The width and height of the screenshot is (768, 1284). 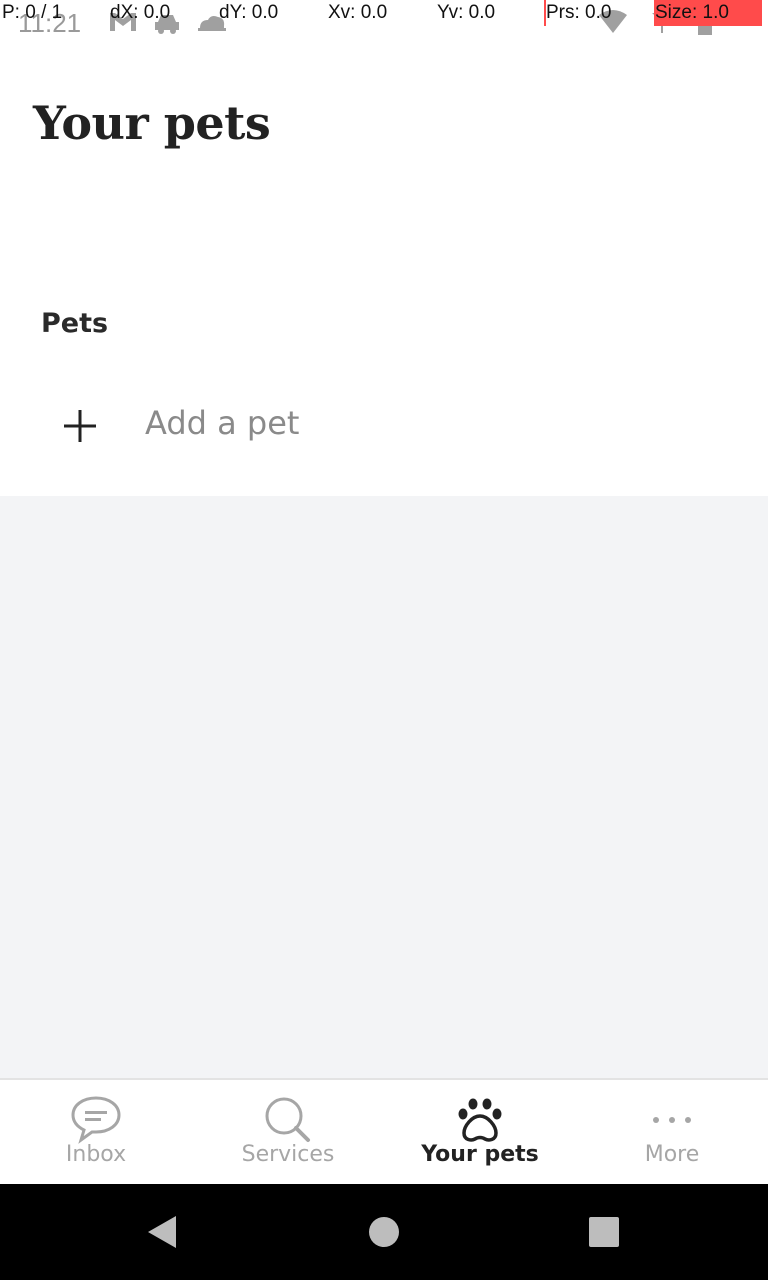 What do you see at coordinates (162, 1250) in the screenshot?
I see `back-icon` at bounding box center [162, 1250].